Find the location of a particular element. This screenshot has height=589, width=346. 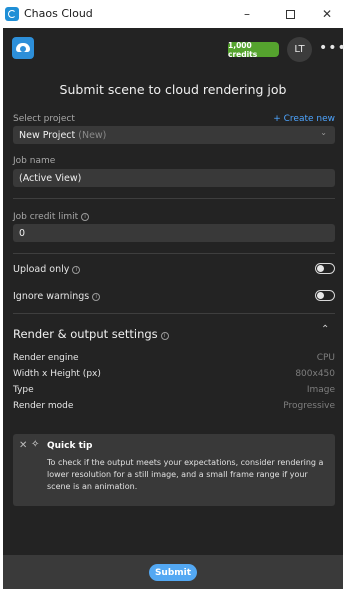

close-button: ✕ is located at coordinates (326, 14).